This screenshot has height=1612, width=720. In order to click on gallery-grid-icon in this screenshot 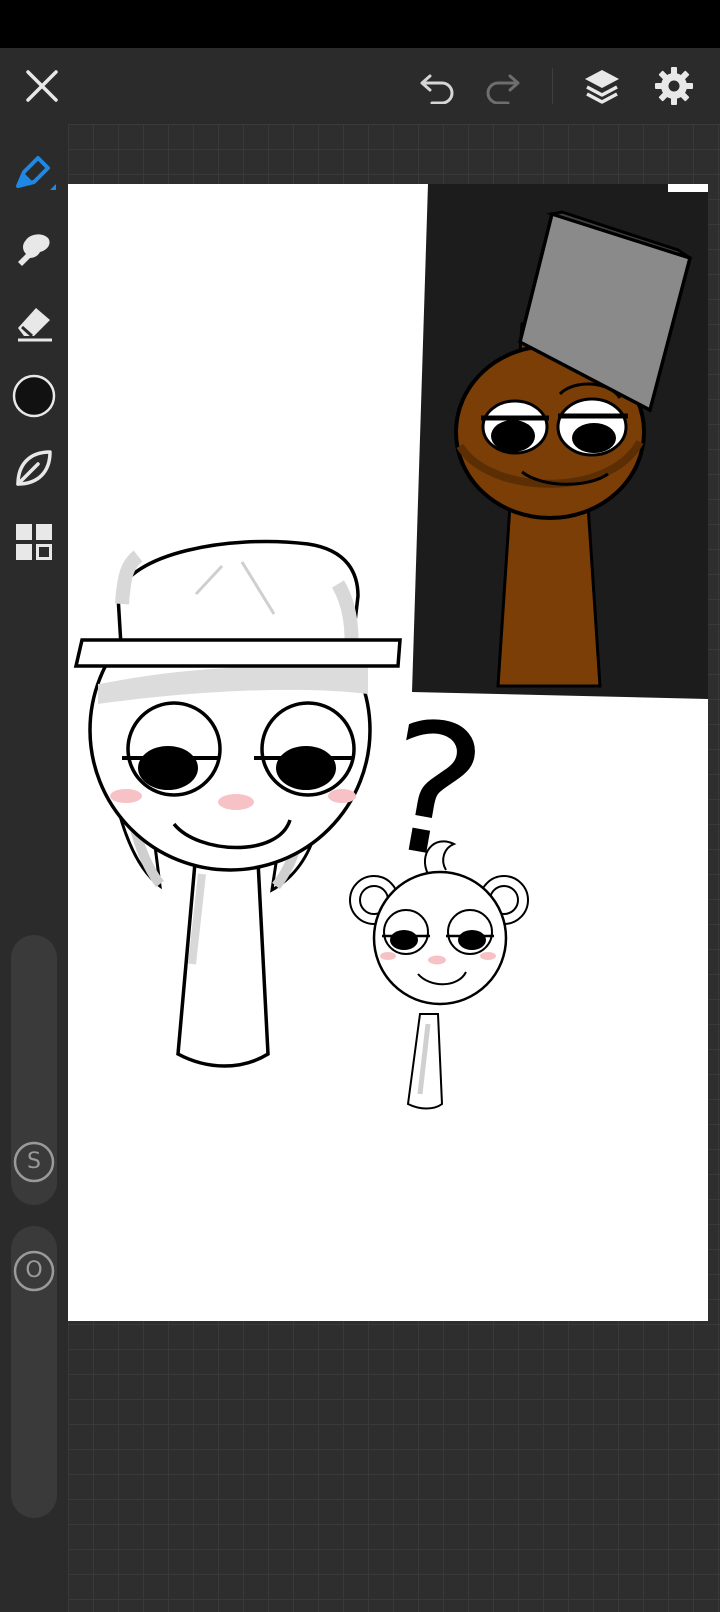, I will do `click(34, 542)`.